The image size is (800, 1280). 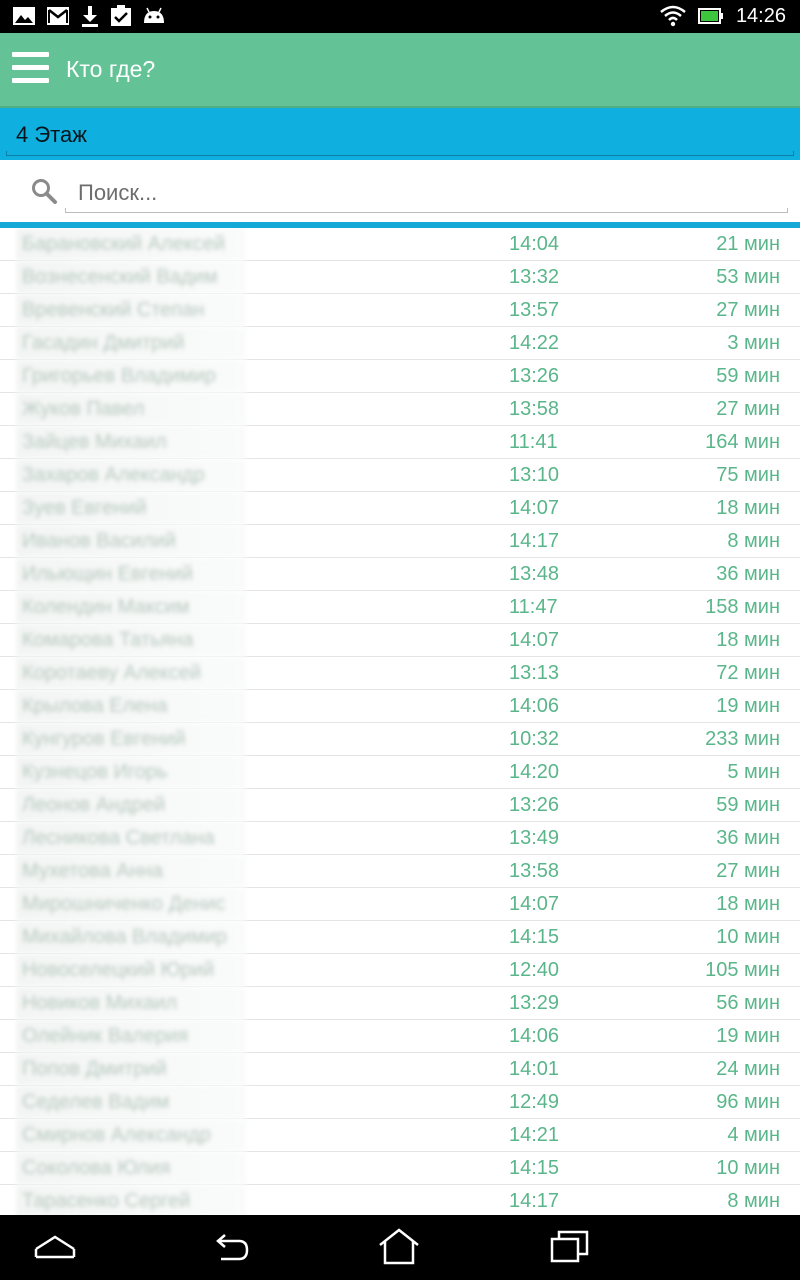 I want to click on list-item: Мухетова Анна 13:58 27 мин, so click(x=400, y=871).